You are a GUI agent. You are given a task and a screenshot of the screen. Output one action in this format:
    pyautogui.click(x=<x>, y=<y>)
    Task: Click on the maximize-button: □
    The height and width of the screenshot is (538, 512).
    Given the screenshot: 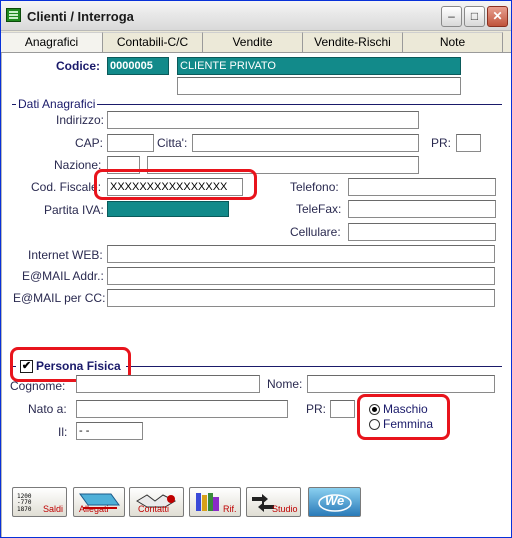 What is the action you would take?
    pyautogui.click(x=474, y=16)
    